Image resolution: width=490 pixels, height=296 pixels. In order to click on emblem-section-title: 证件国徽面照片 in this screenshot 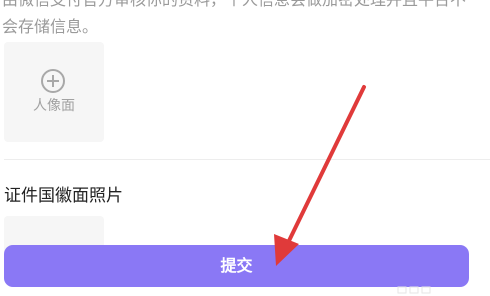, I will do `click(63, 196)`.